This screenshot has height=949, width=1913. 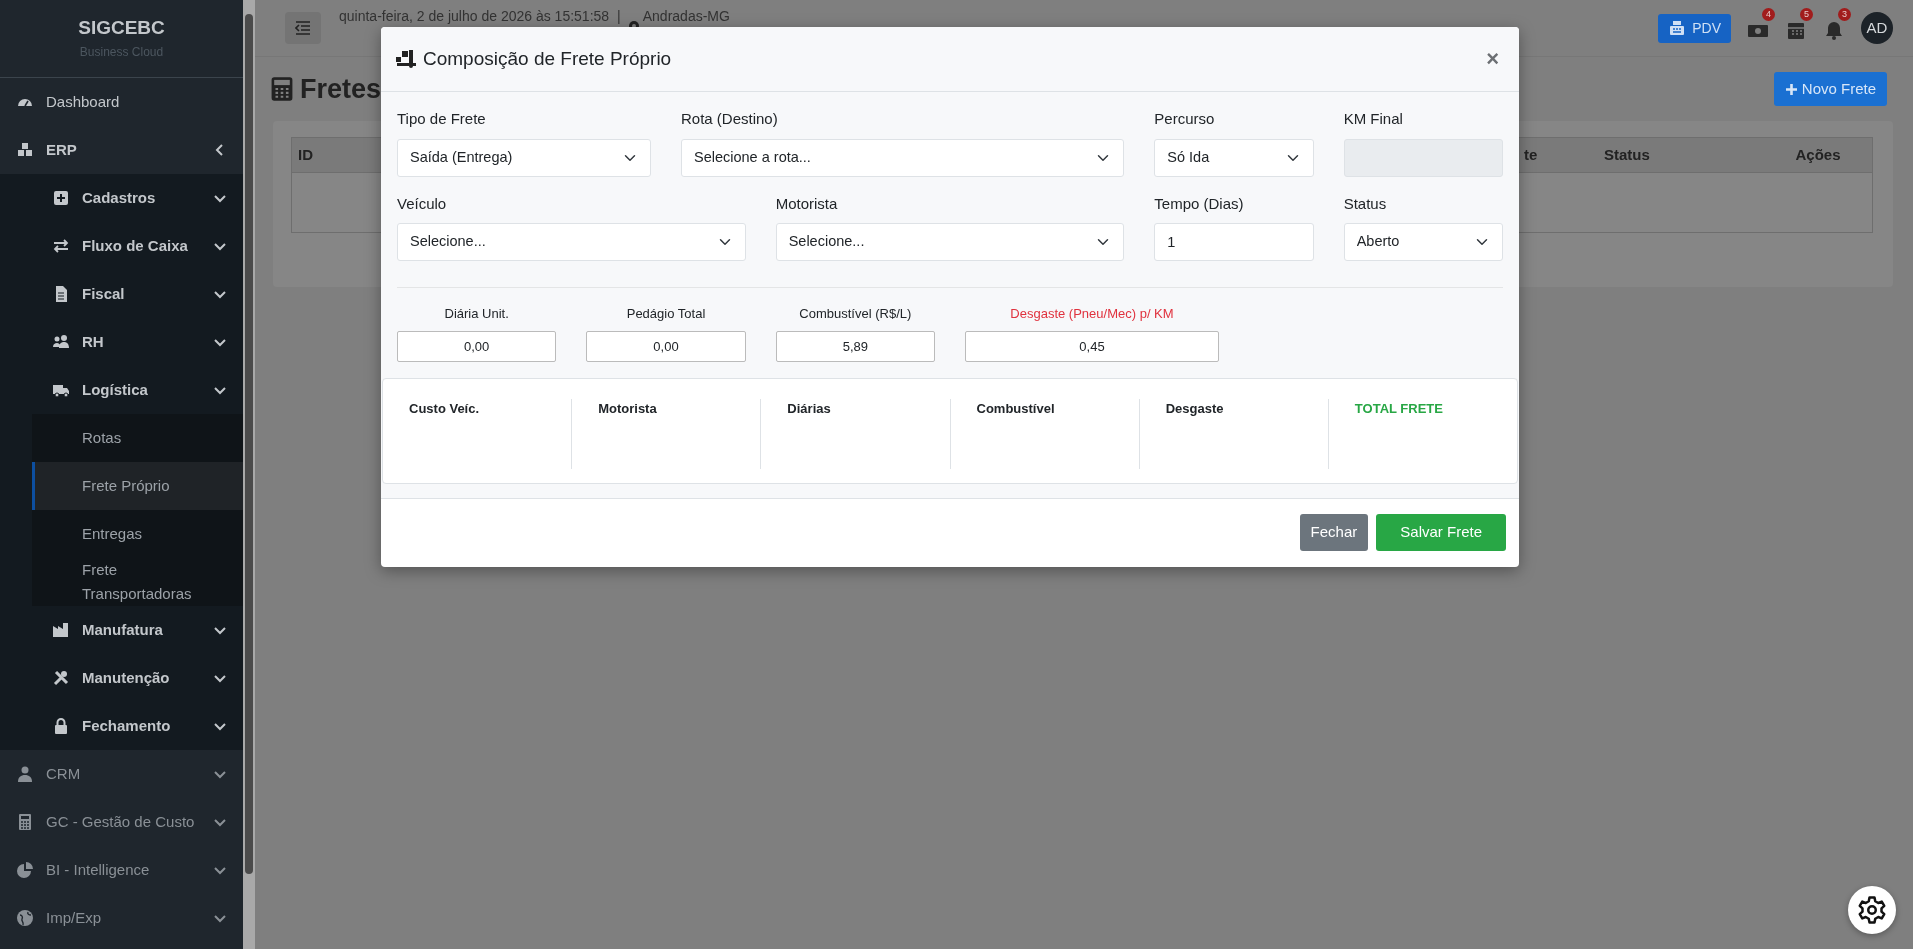 What do you see at coordinates (121, 246) in the screenshot?
I see `menu-item: Fluxo de Caixa` at bounding box center [121, 246].